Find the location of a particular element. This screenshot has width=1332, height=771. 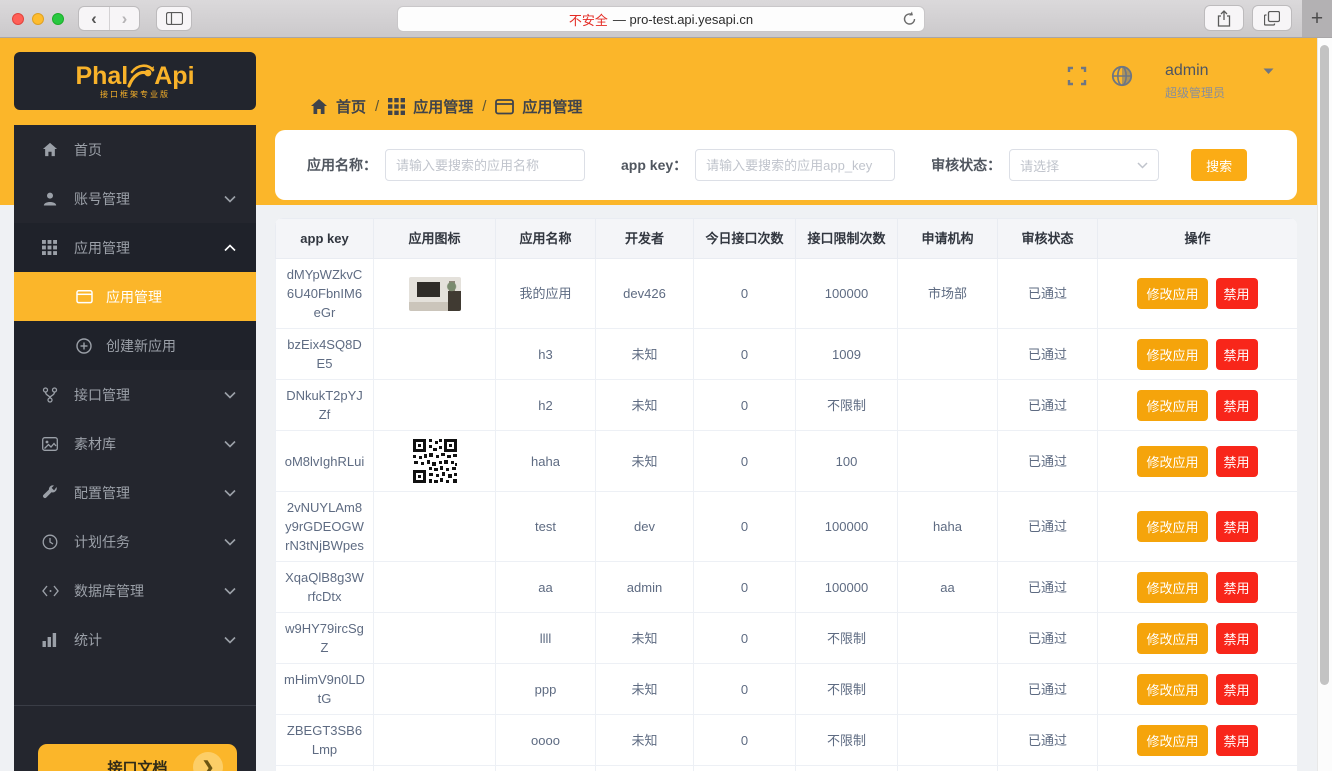

zoom-window-button is located at coordinates (58, 18).